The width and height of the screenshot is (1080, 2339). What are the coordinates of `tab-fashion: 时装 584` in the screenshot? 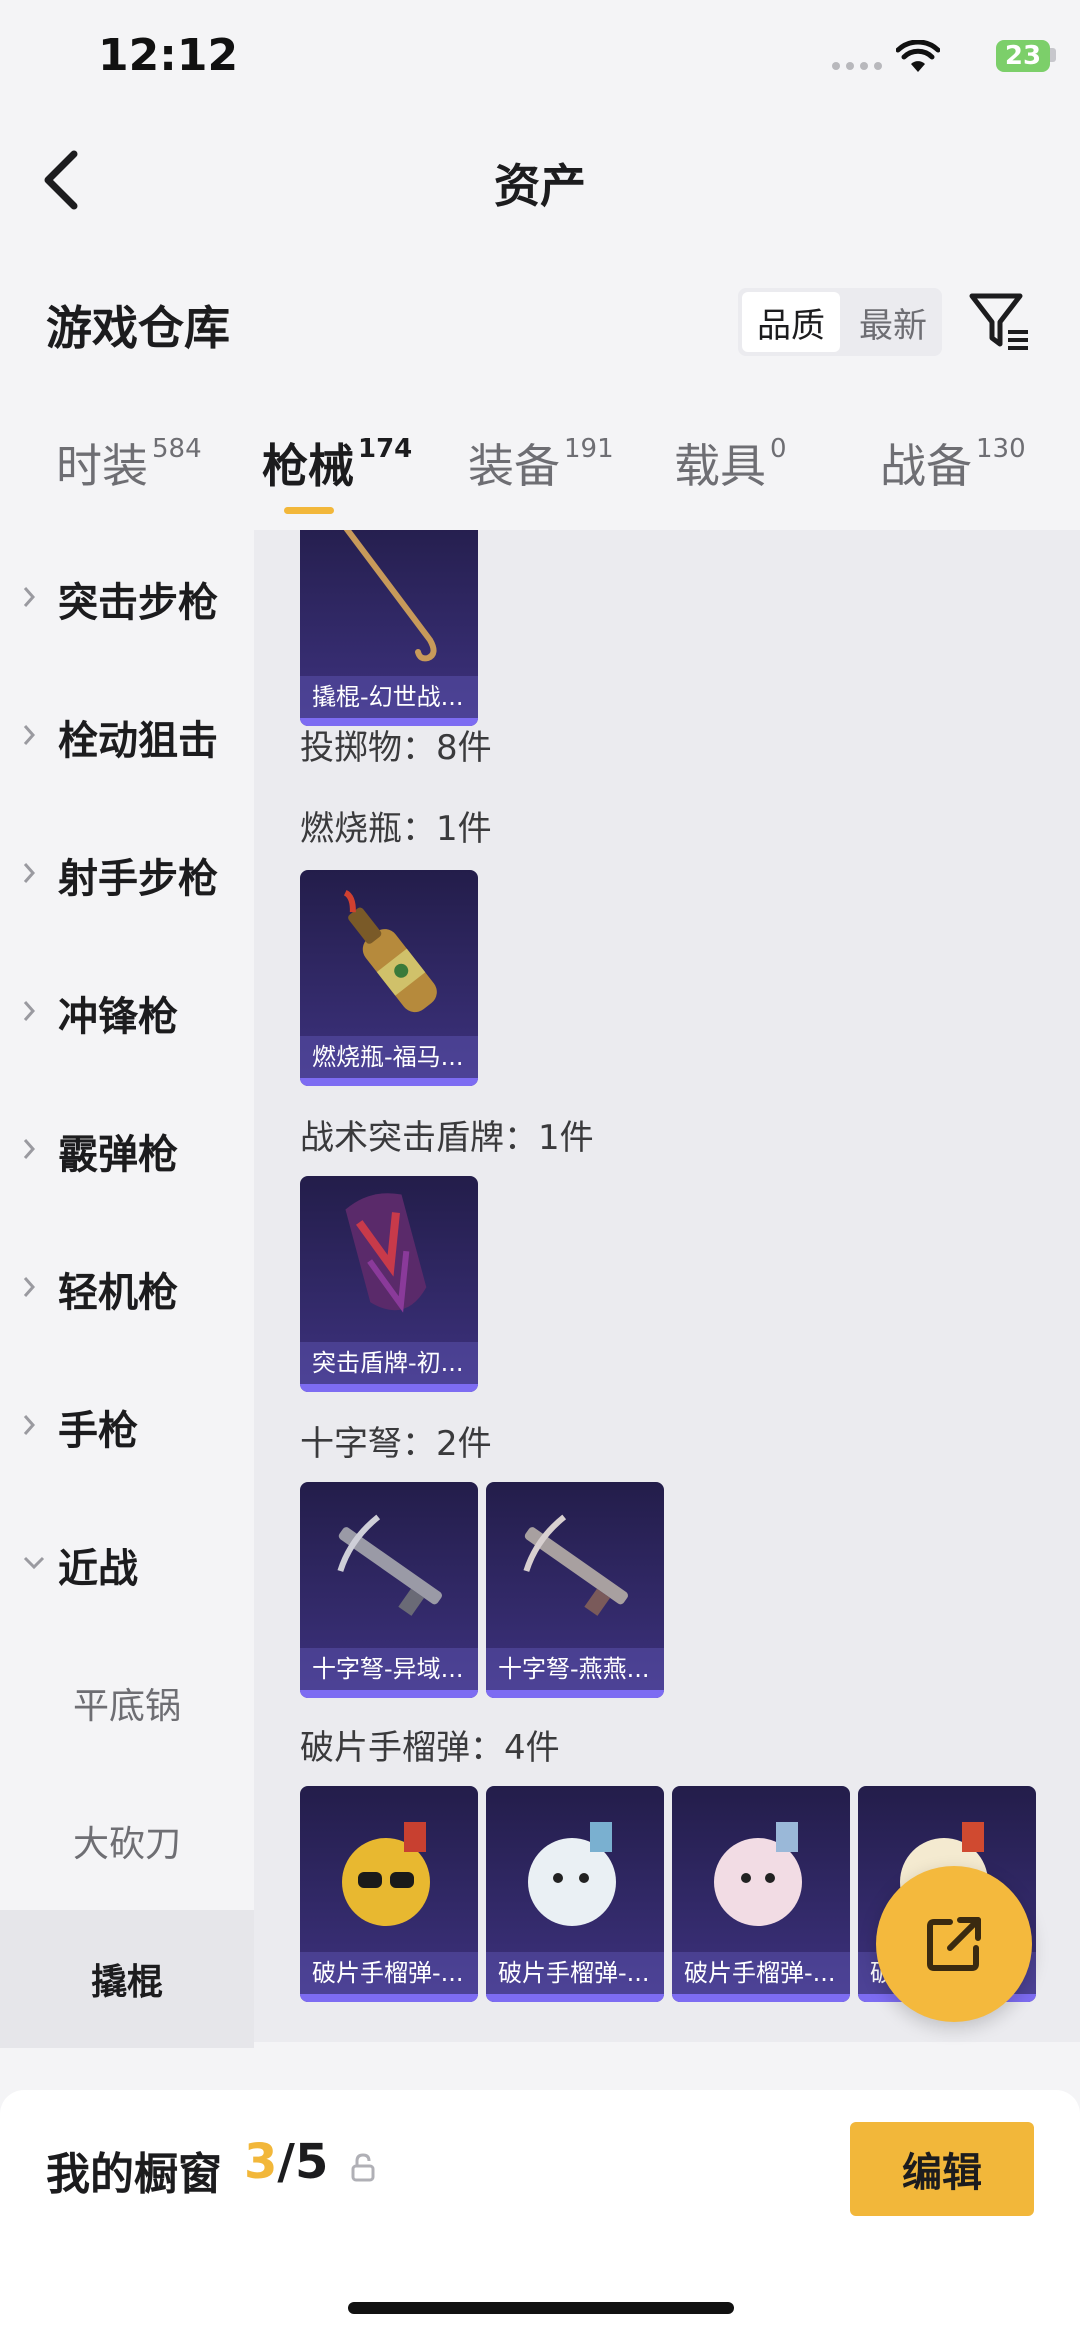 It's located at (129, 463).